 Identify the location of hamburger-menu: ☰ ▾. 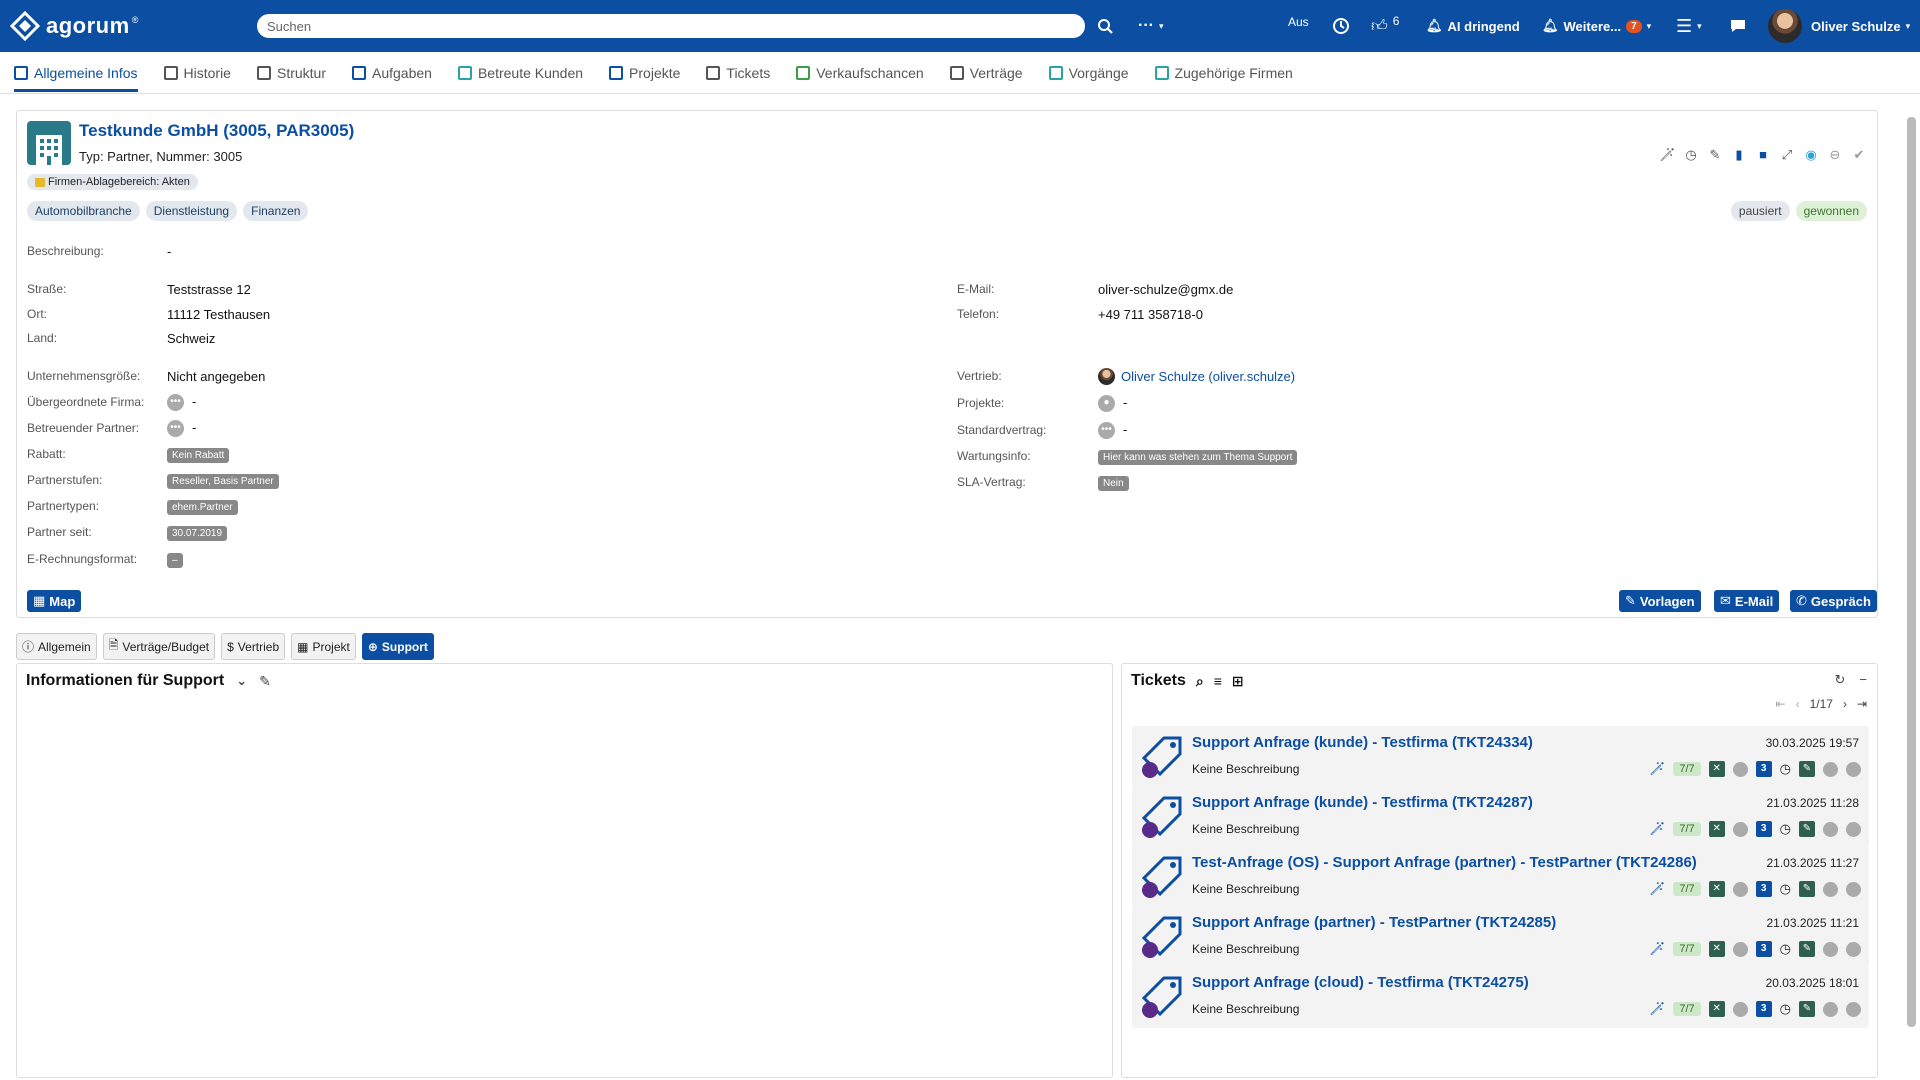
(1689, 26).